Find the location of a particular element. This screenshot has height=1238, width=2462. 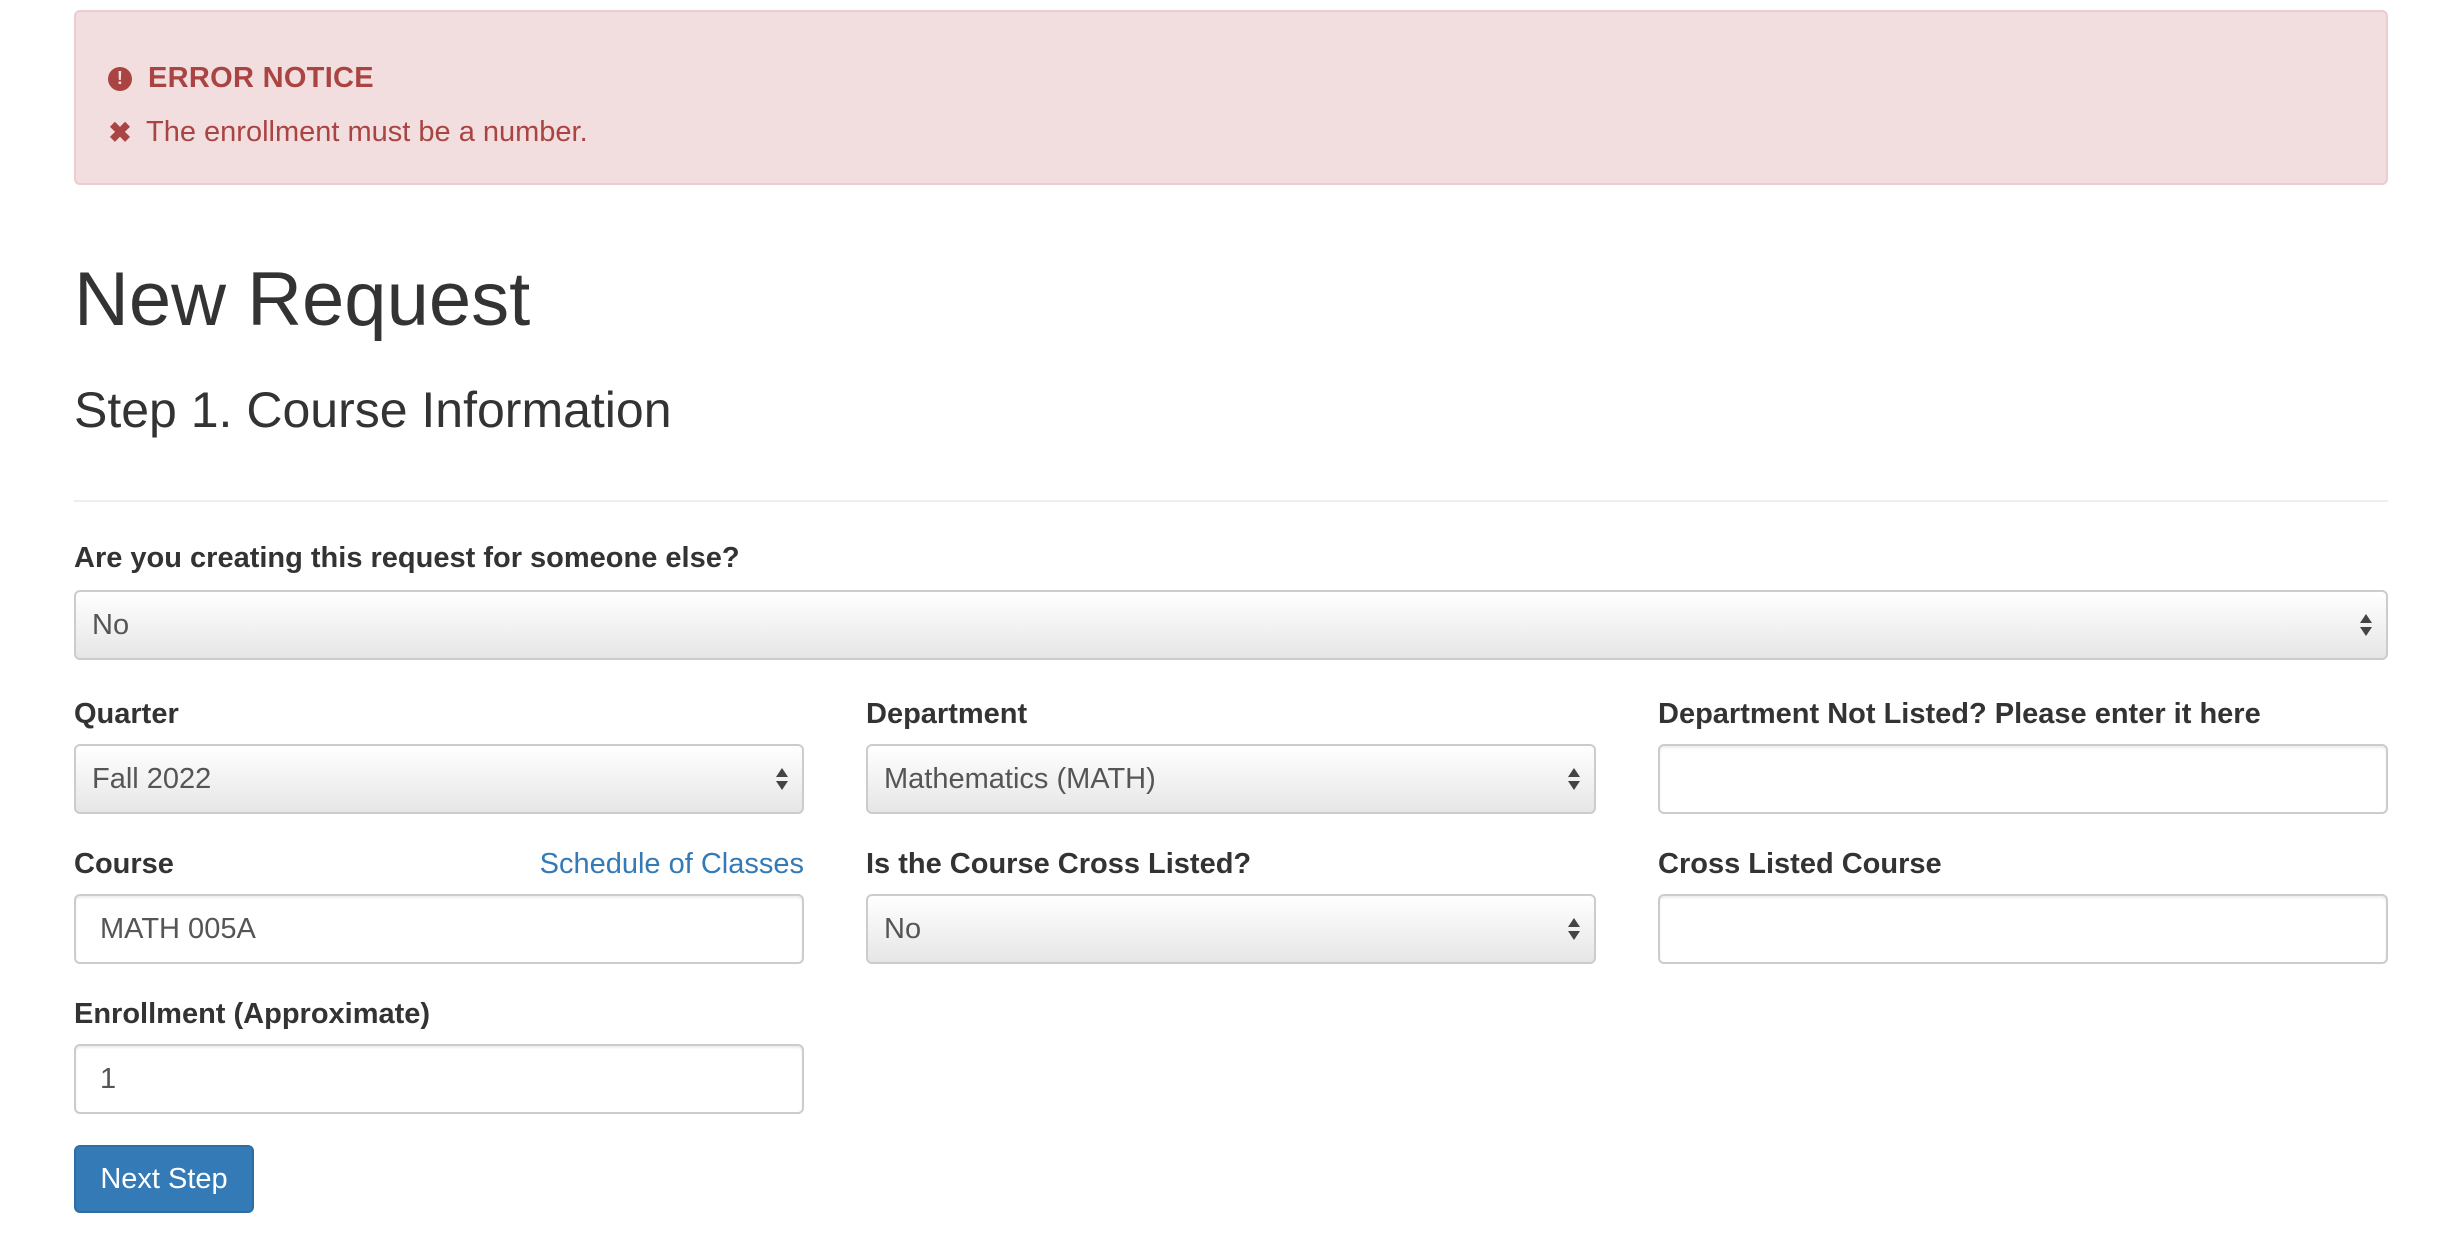

alert-message-row: ✖ The enrollment must be a number. is located at coordinates (348, 132).